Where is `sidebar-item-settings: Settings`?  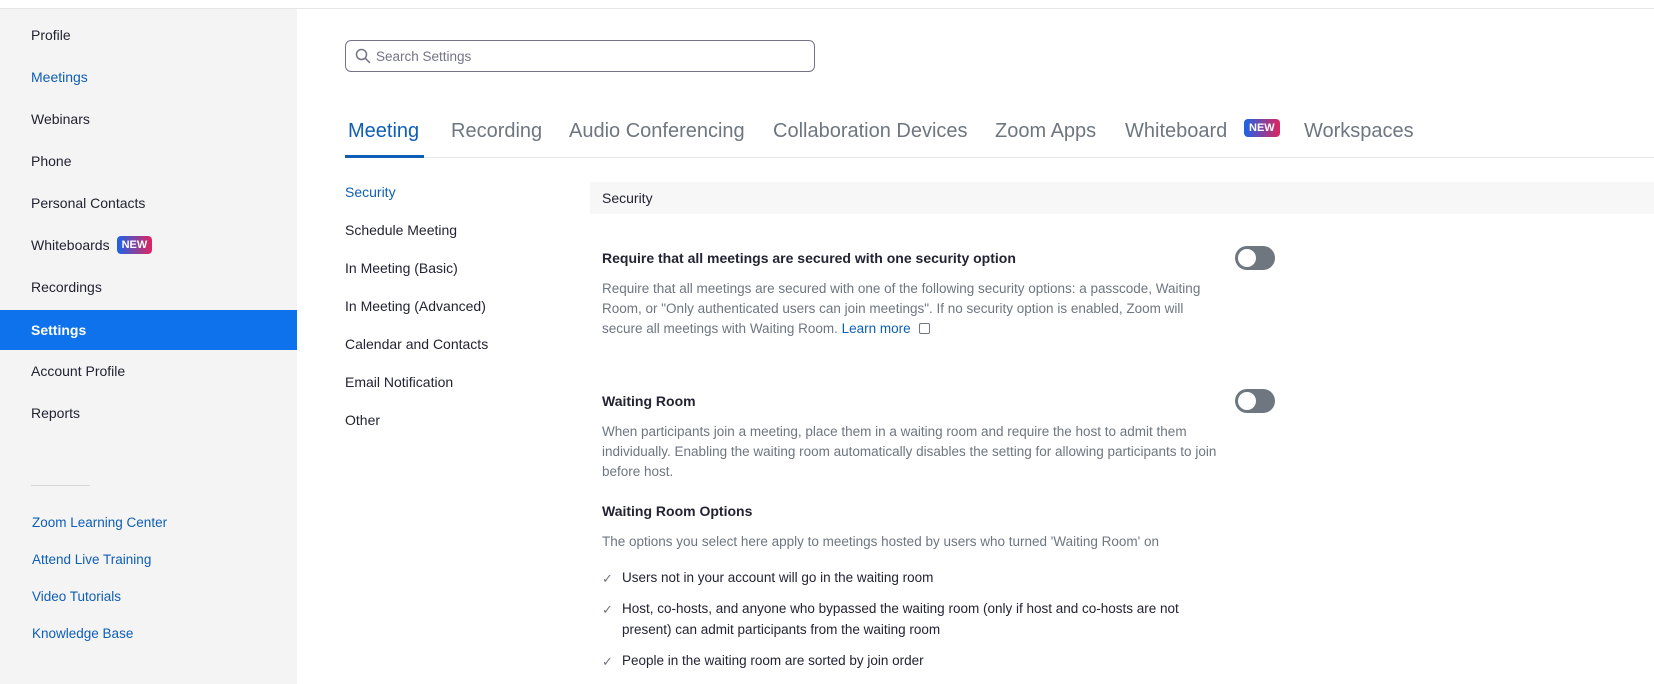
sidebar-item-settings: Settings is located at coordinates (148, 330).